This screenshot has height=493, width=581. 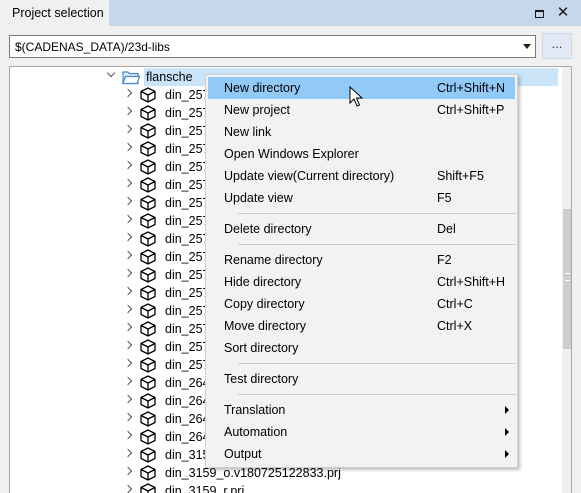 I want to click on menu-item-label: Move directory, so click(x=265, y=326).